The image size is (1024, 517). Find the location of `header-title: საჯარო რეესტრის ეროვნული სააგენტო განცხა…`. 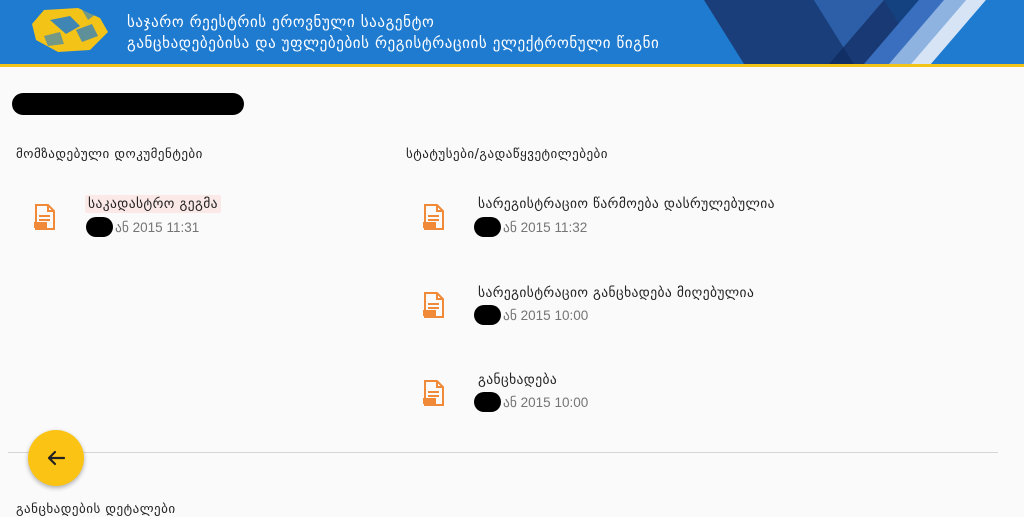

header-title: საჯარო რეესტრის ეროვნული სააგენტო განცხა… is located at coordinates (393, 32).